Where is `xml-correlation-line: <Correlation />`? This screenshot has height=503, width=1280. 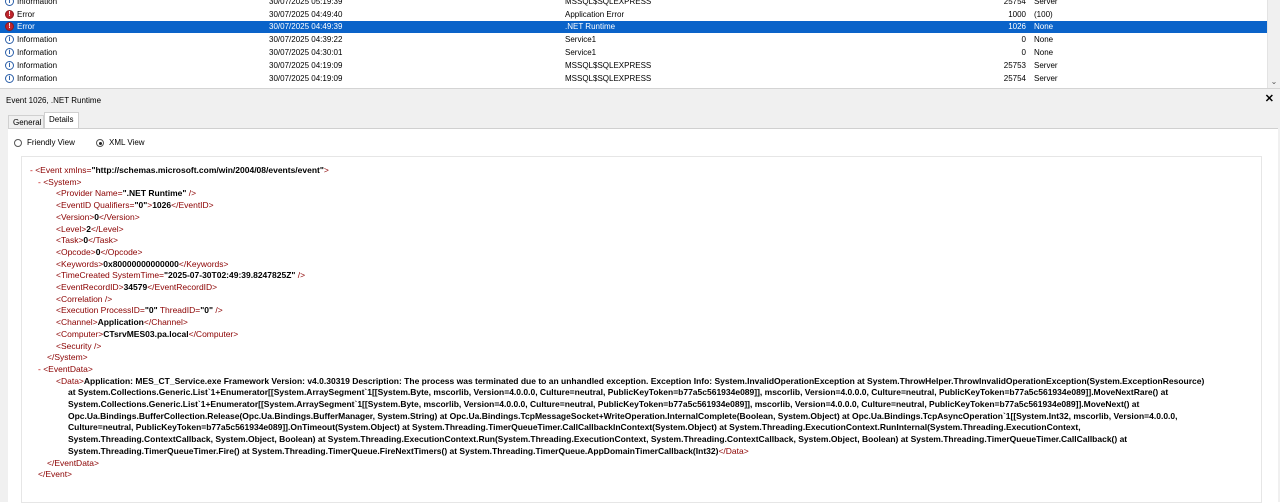 xml-correlation-line: <Correlation /> is located at coordinates (642, 300).